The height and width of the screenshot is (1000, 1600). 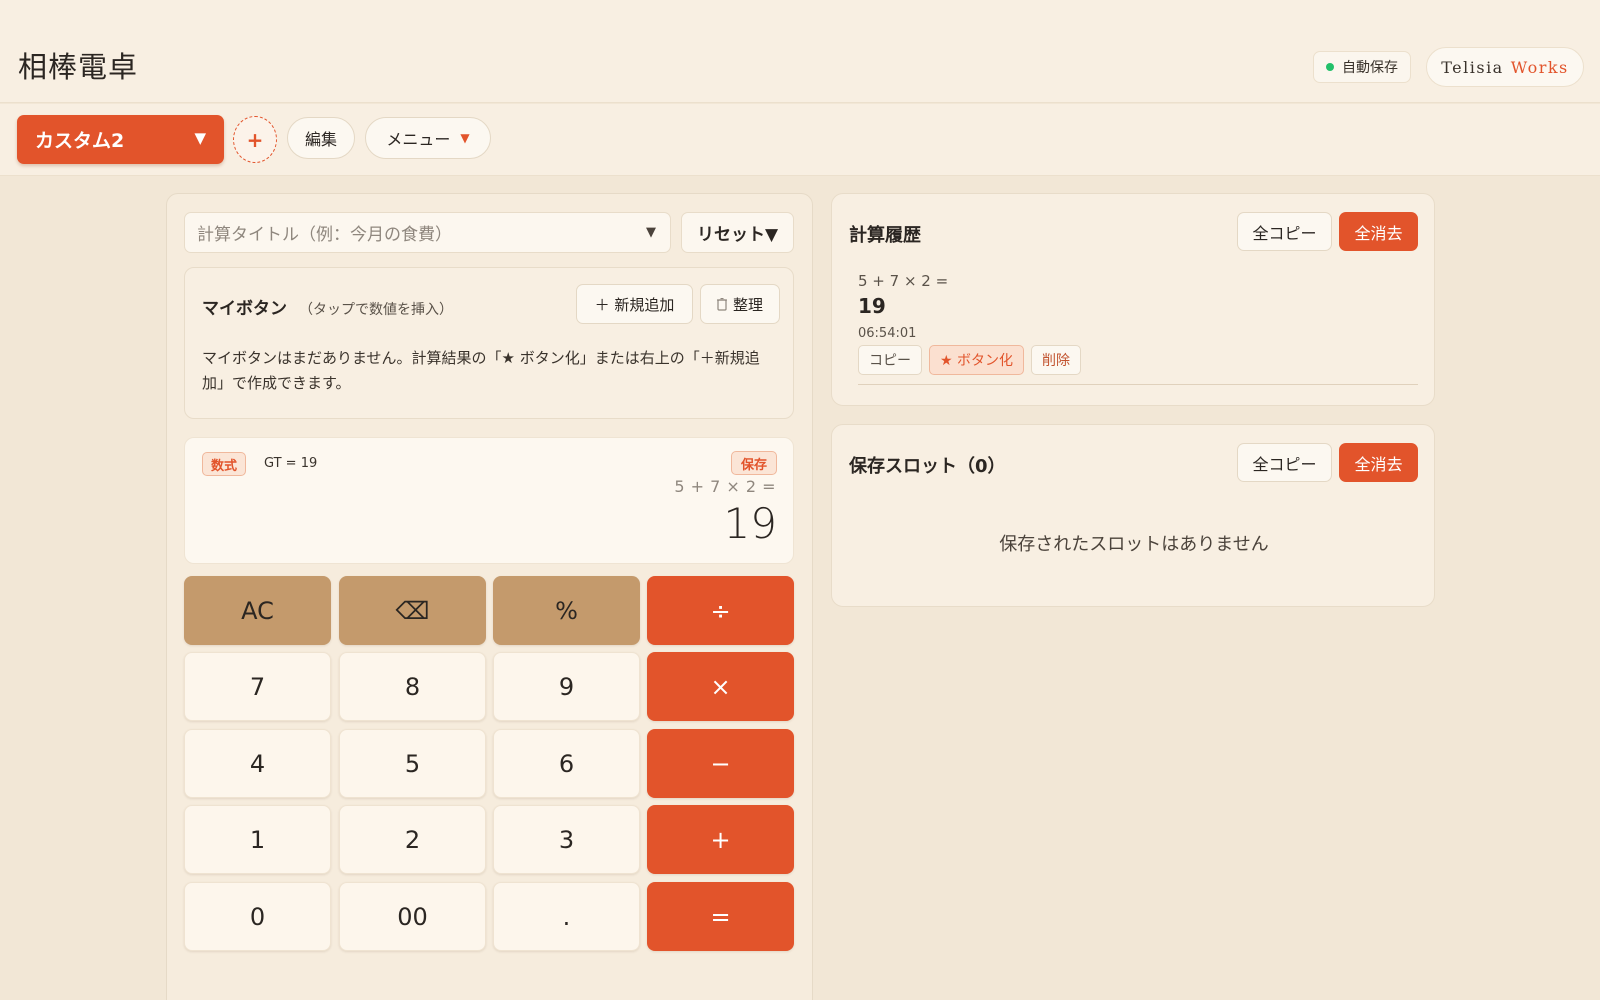 I want to click on reset-button: リセット▼, so click(x=737, y=232).